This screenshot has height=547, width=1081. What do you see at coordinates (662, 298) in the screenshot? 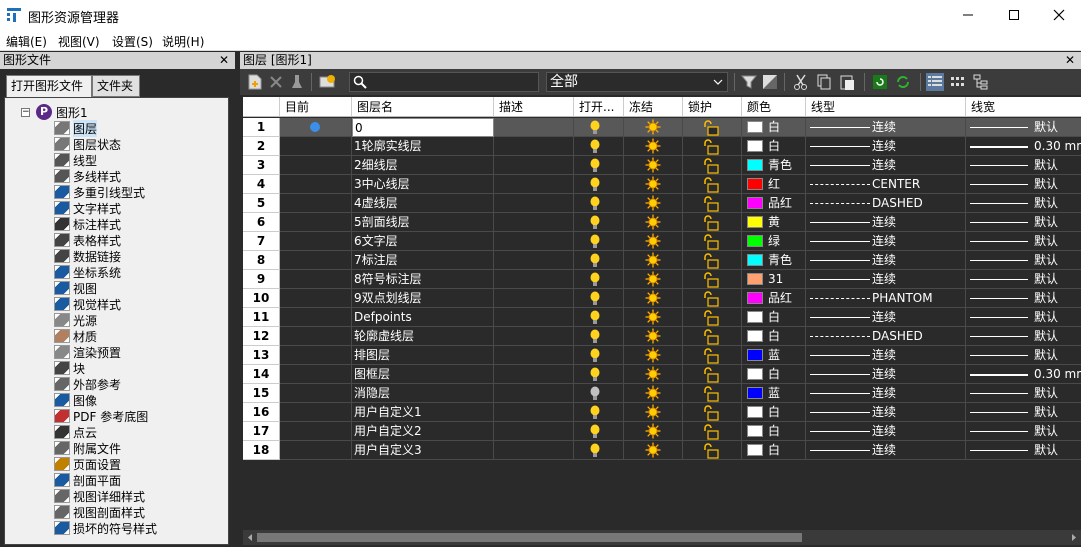
I see `table-row: 10 9双点划线层 品红 PHANTOM 默认` at bounding box center [662, 298].